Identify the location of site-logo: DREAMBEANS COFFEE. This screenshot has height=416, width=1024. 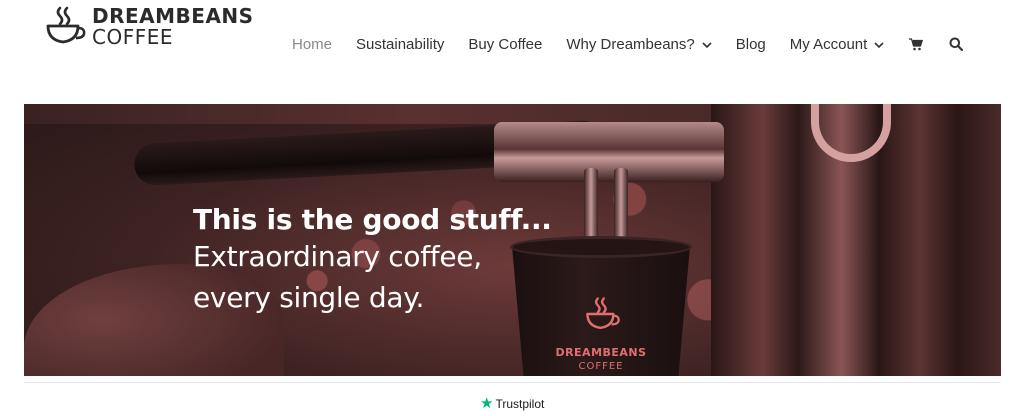
(149, 26).